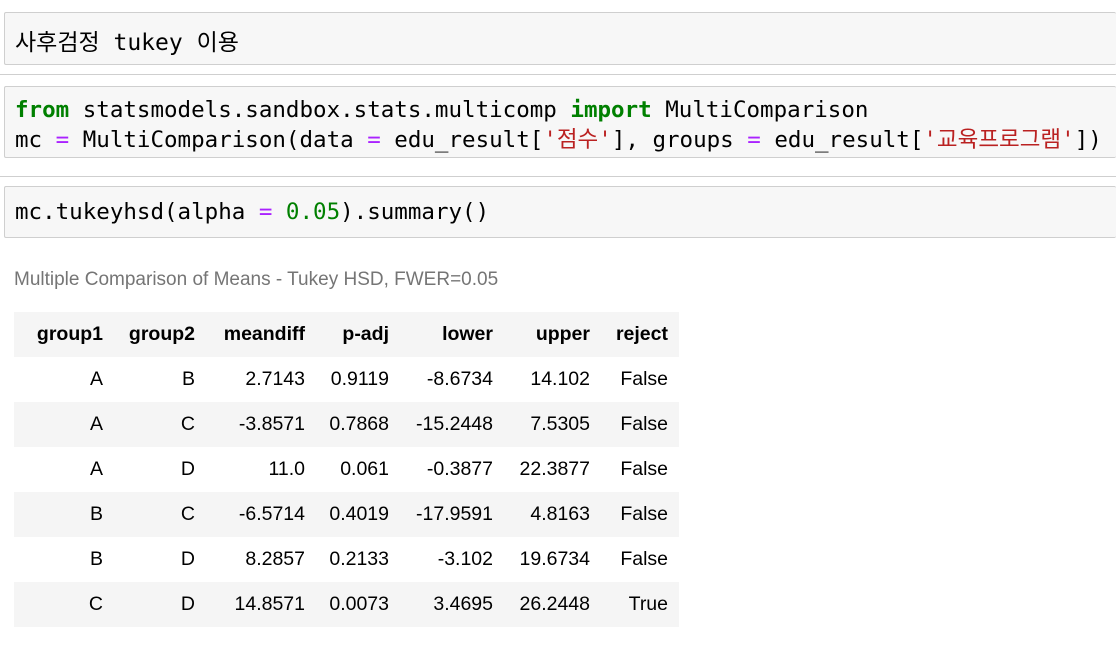 This screenshot has height=650, width=1116. Describe the element at coordinates (358, 559) in the screenshot. I see `table-cell: 0.2133` at that location.